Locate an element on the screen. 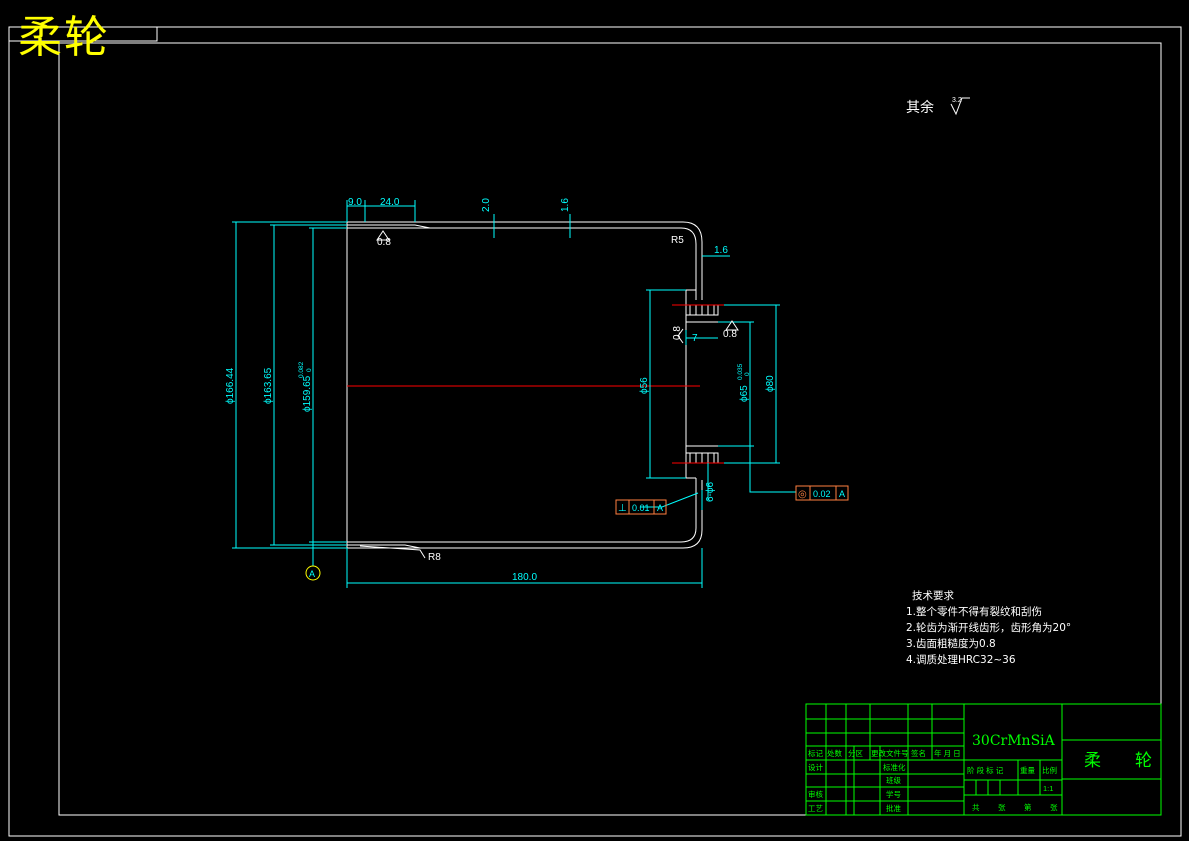  row-label-2: 工艺 is located at coordinates (815, 808).